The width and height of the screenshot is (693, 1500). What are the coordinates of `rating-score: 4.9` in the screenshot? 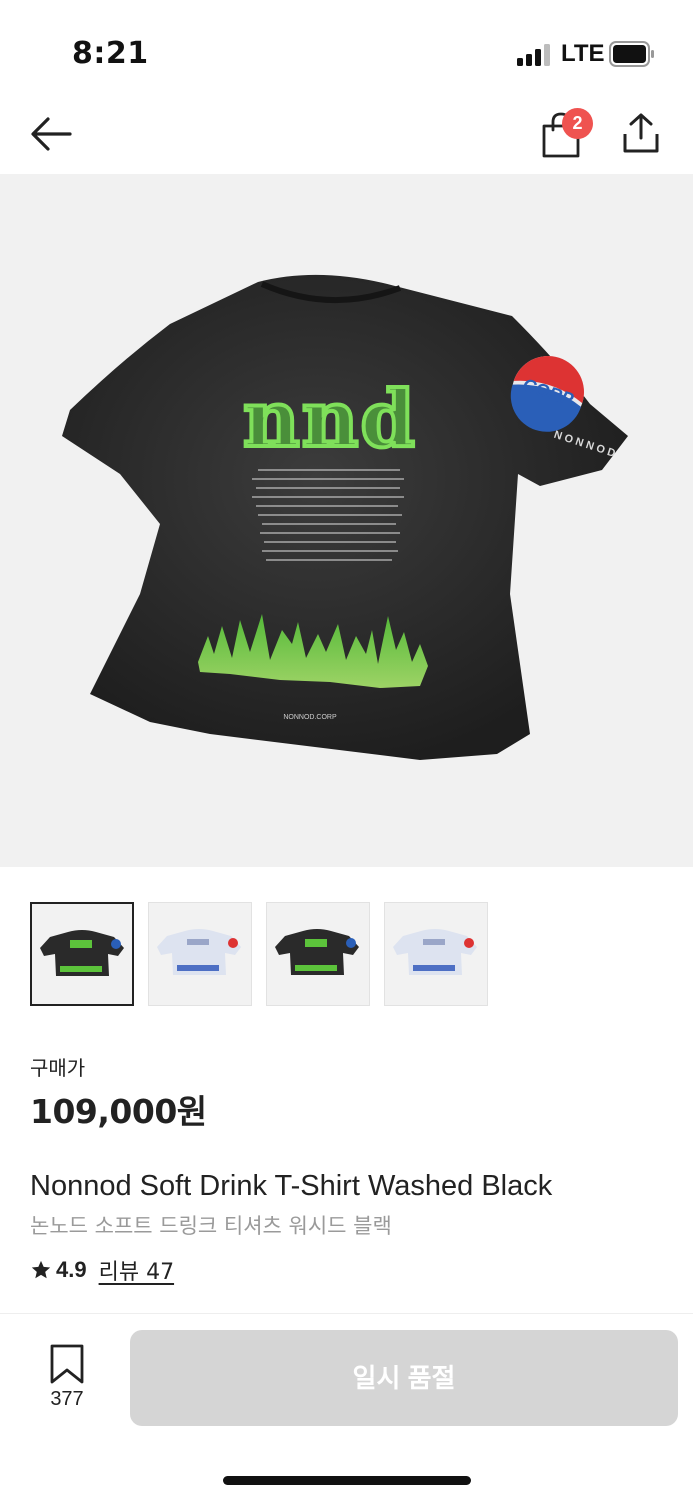 It's located at (71, 1269).